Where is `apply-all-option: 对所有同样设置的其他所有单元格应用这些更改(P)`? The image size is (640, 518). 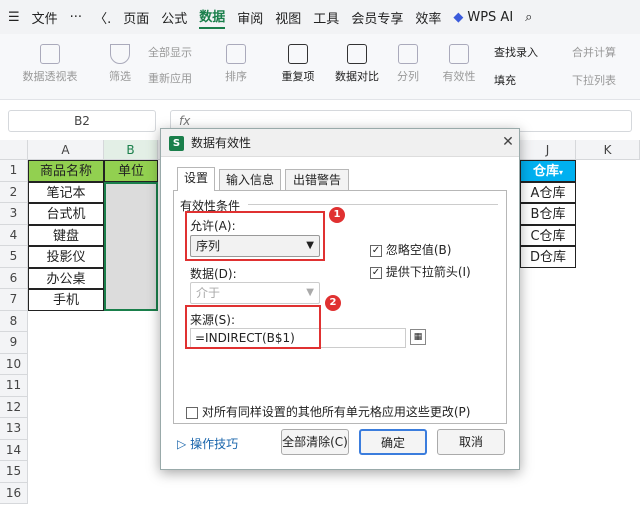
apply-all-option: 对所有同样设置的其他所有单元格应用这些更改(P) is located at coordinates (328, 411).